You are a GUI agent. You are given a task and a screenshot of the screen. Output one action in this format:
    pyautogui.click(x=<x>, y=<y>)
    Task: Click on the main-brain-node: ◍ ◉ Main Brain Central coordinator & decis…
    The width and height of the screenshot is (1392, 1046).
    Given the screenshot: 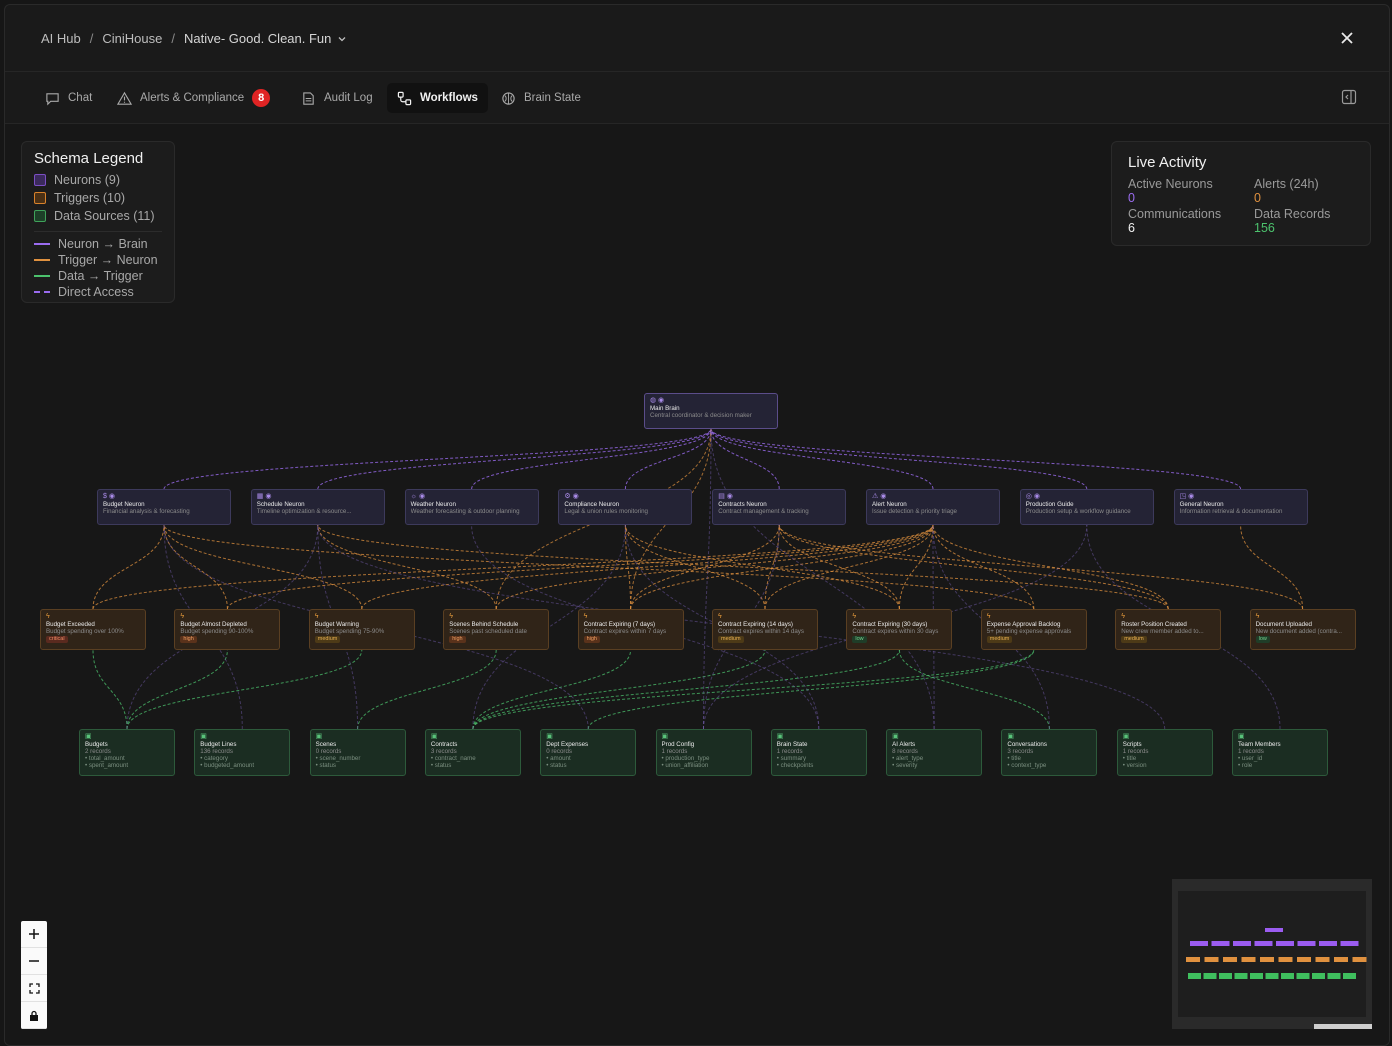 What is the action you would take?
    pyautogui.click(x=711, y=411)
    